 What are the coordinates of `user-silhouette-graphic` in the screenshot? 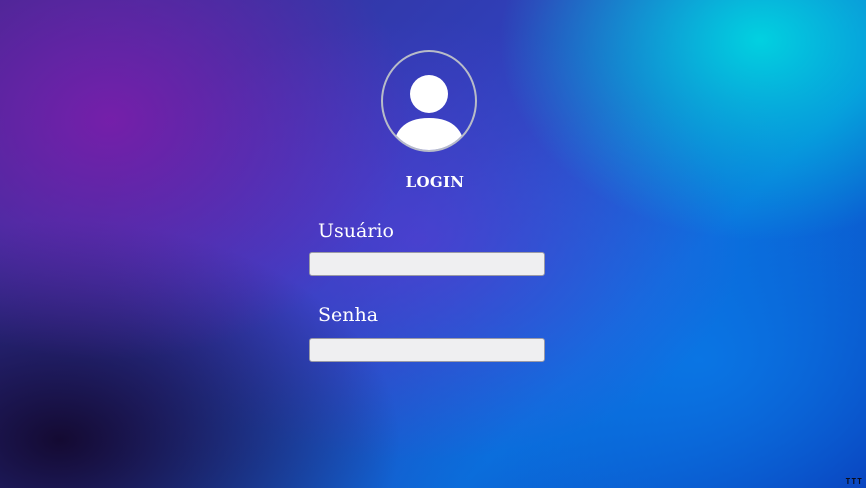 It's located at (429, 112).